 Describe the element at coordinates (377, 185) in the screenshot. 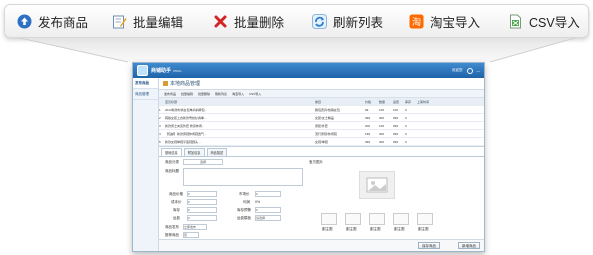

I see `product-photo-placeholder` at that location.